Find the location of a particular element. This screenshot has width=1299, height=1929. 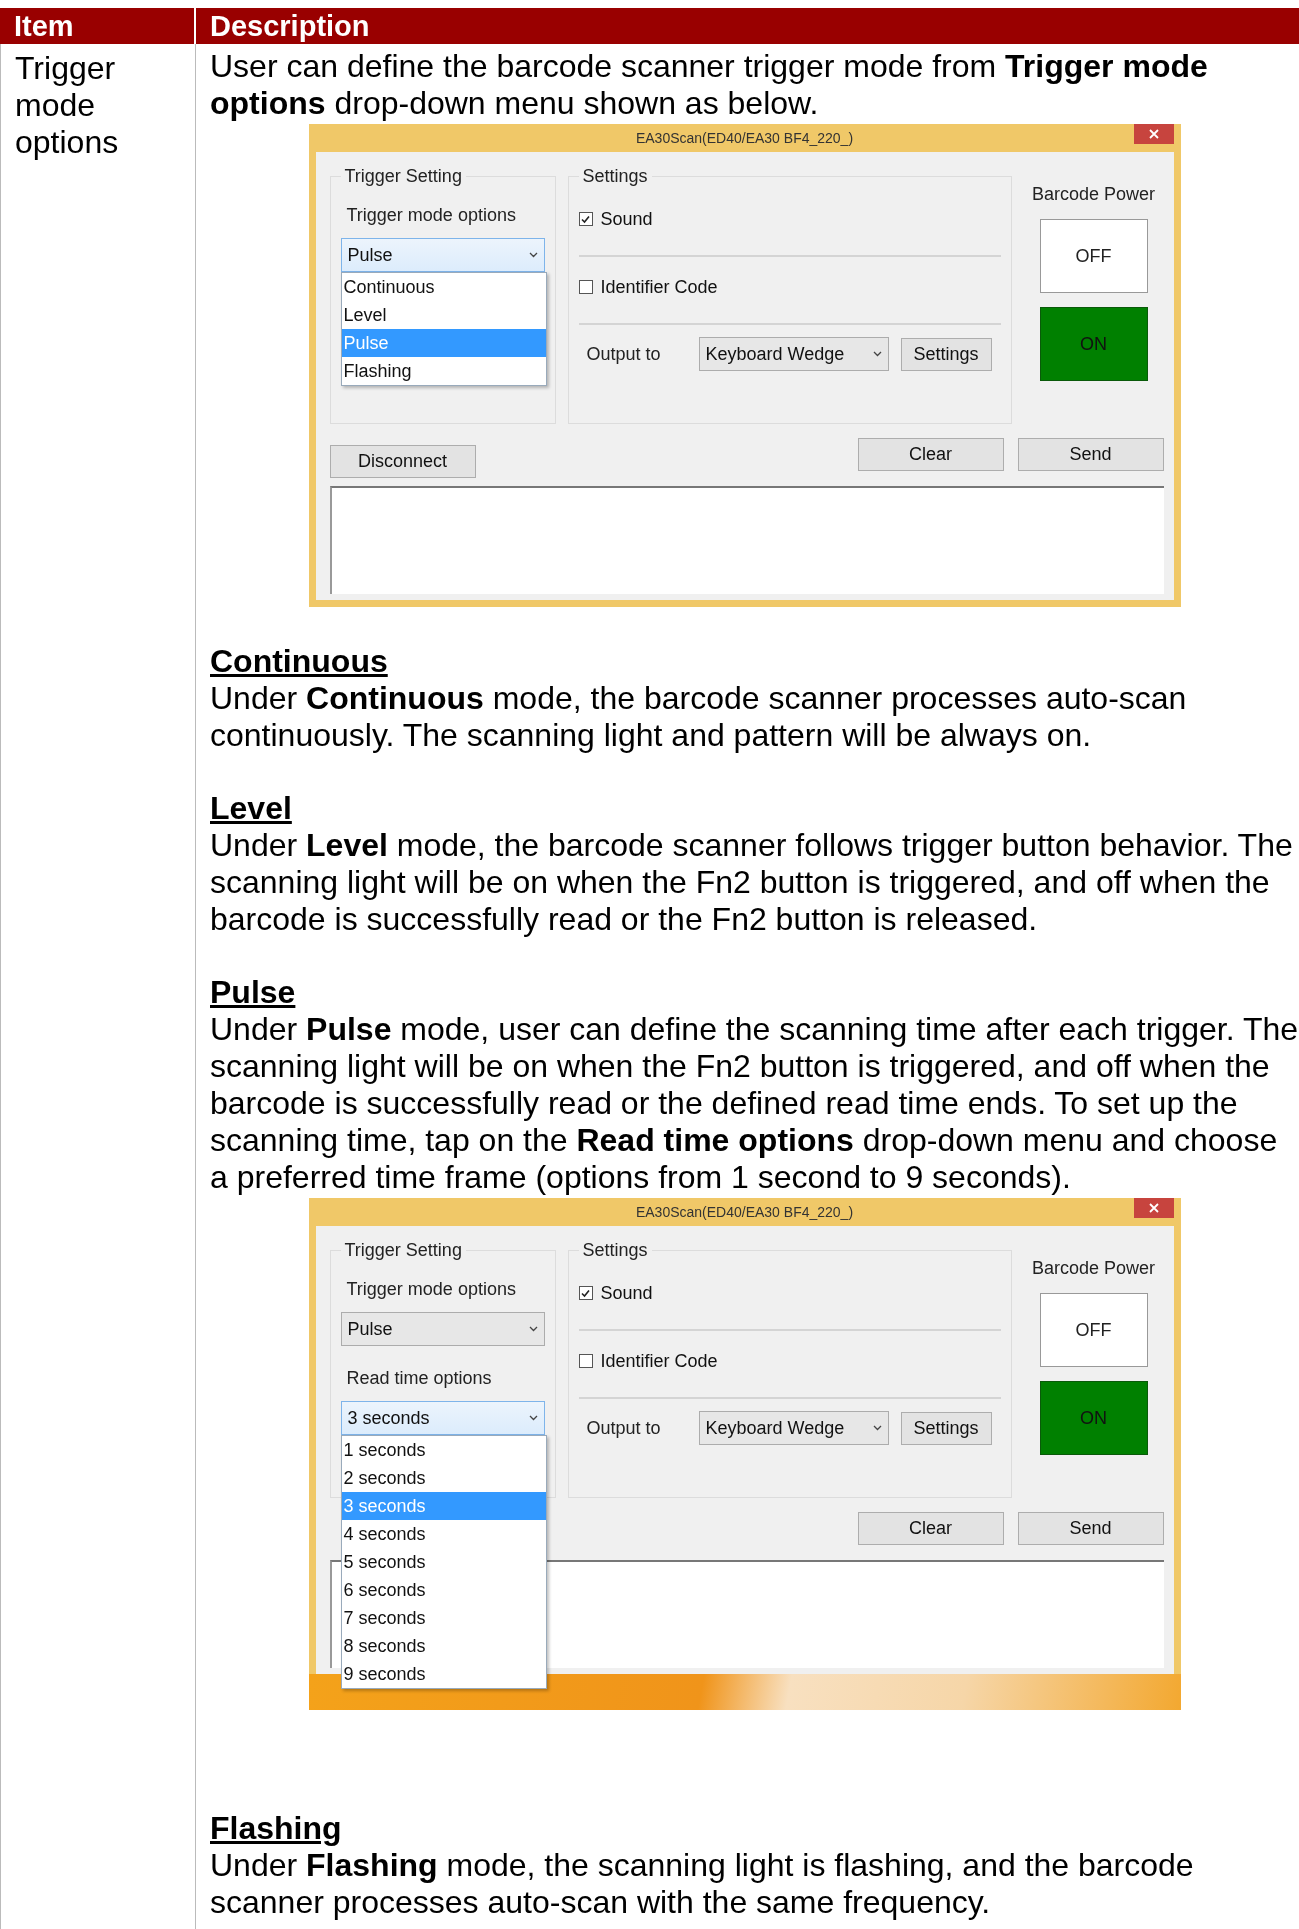

column-header: Item is located at coordinates (98, 26).